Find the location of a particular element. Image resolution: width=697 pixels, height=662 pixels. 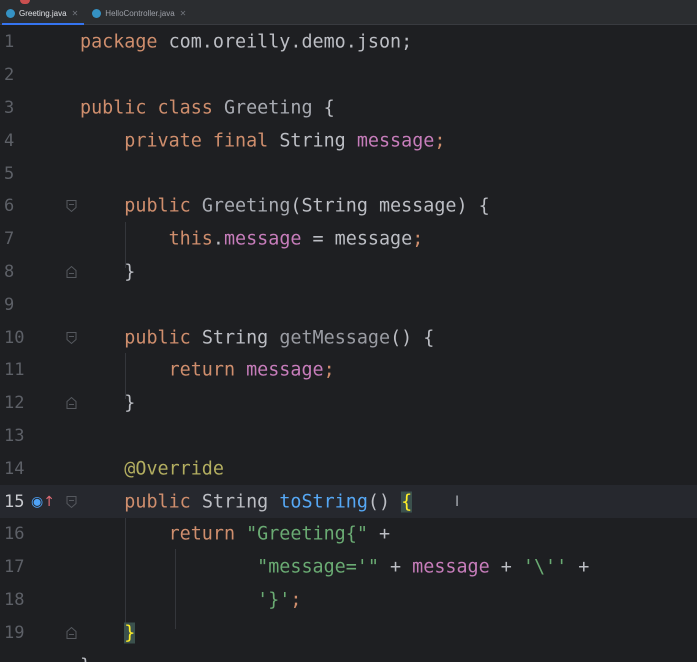

code-line: } is located at coordinates (348, 655).